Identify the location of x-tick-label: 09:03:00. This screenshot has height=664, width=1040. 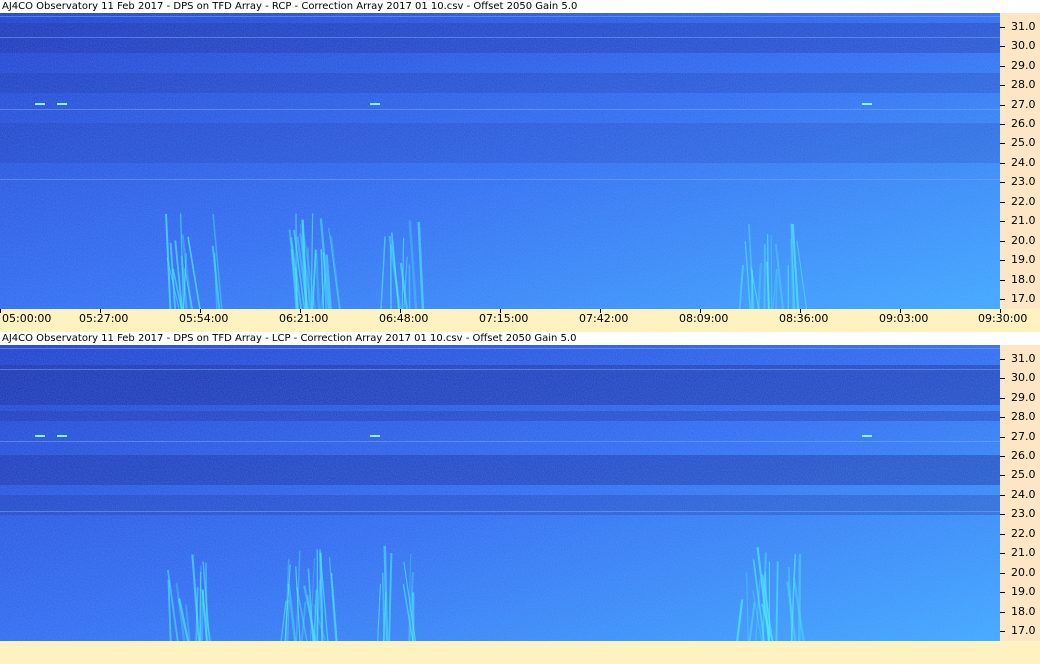
(904, 318).